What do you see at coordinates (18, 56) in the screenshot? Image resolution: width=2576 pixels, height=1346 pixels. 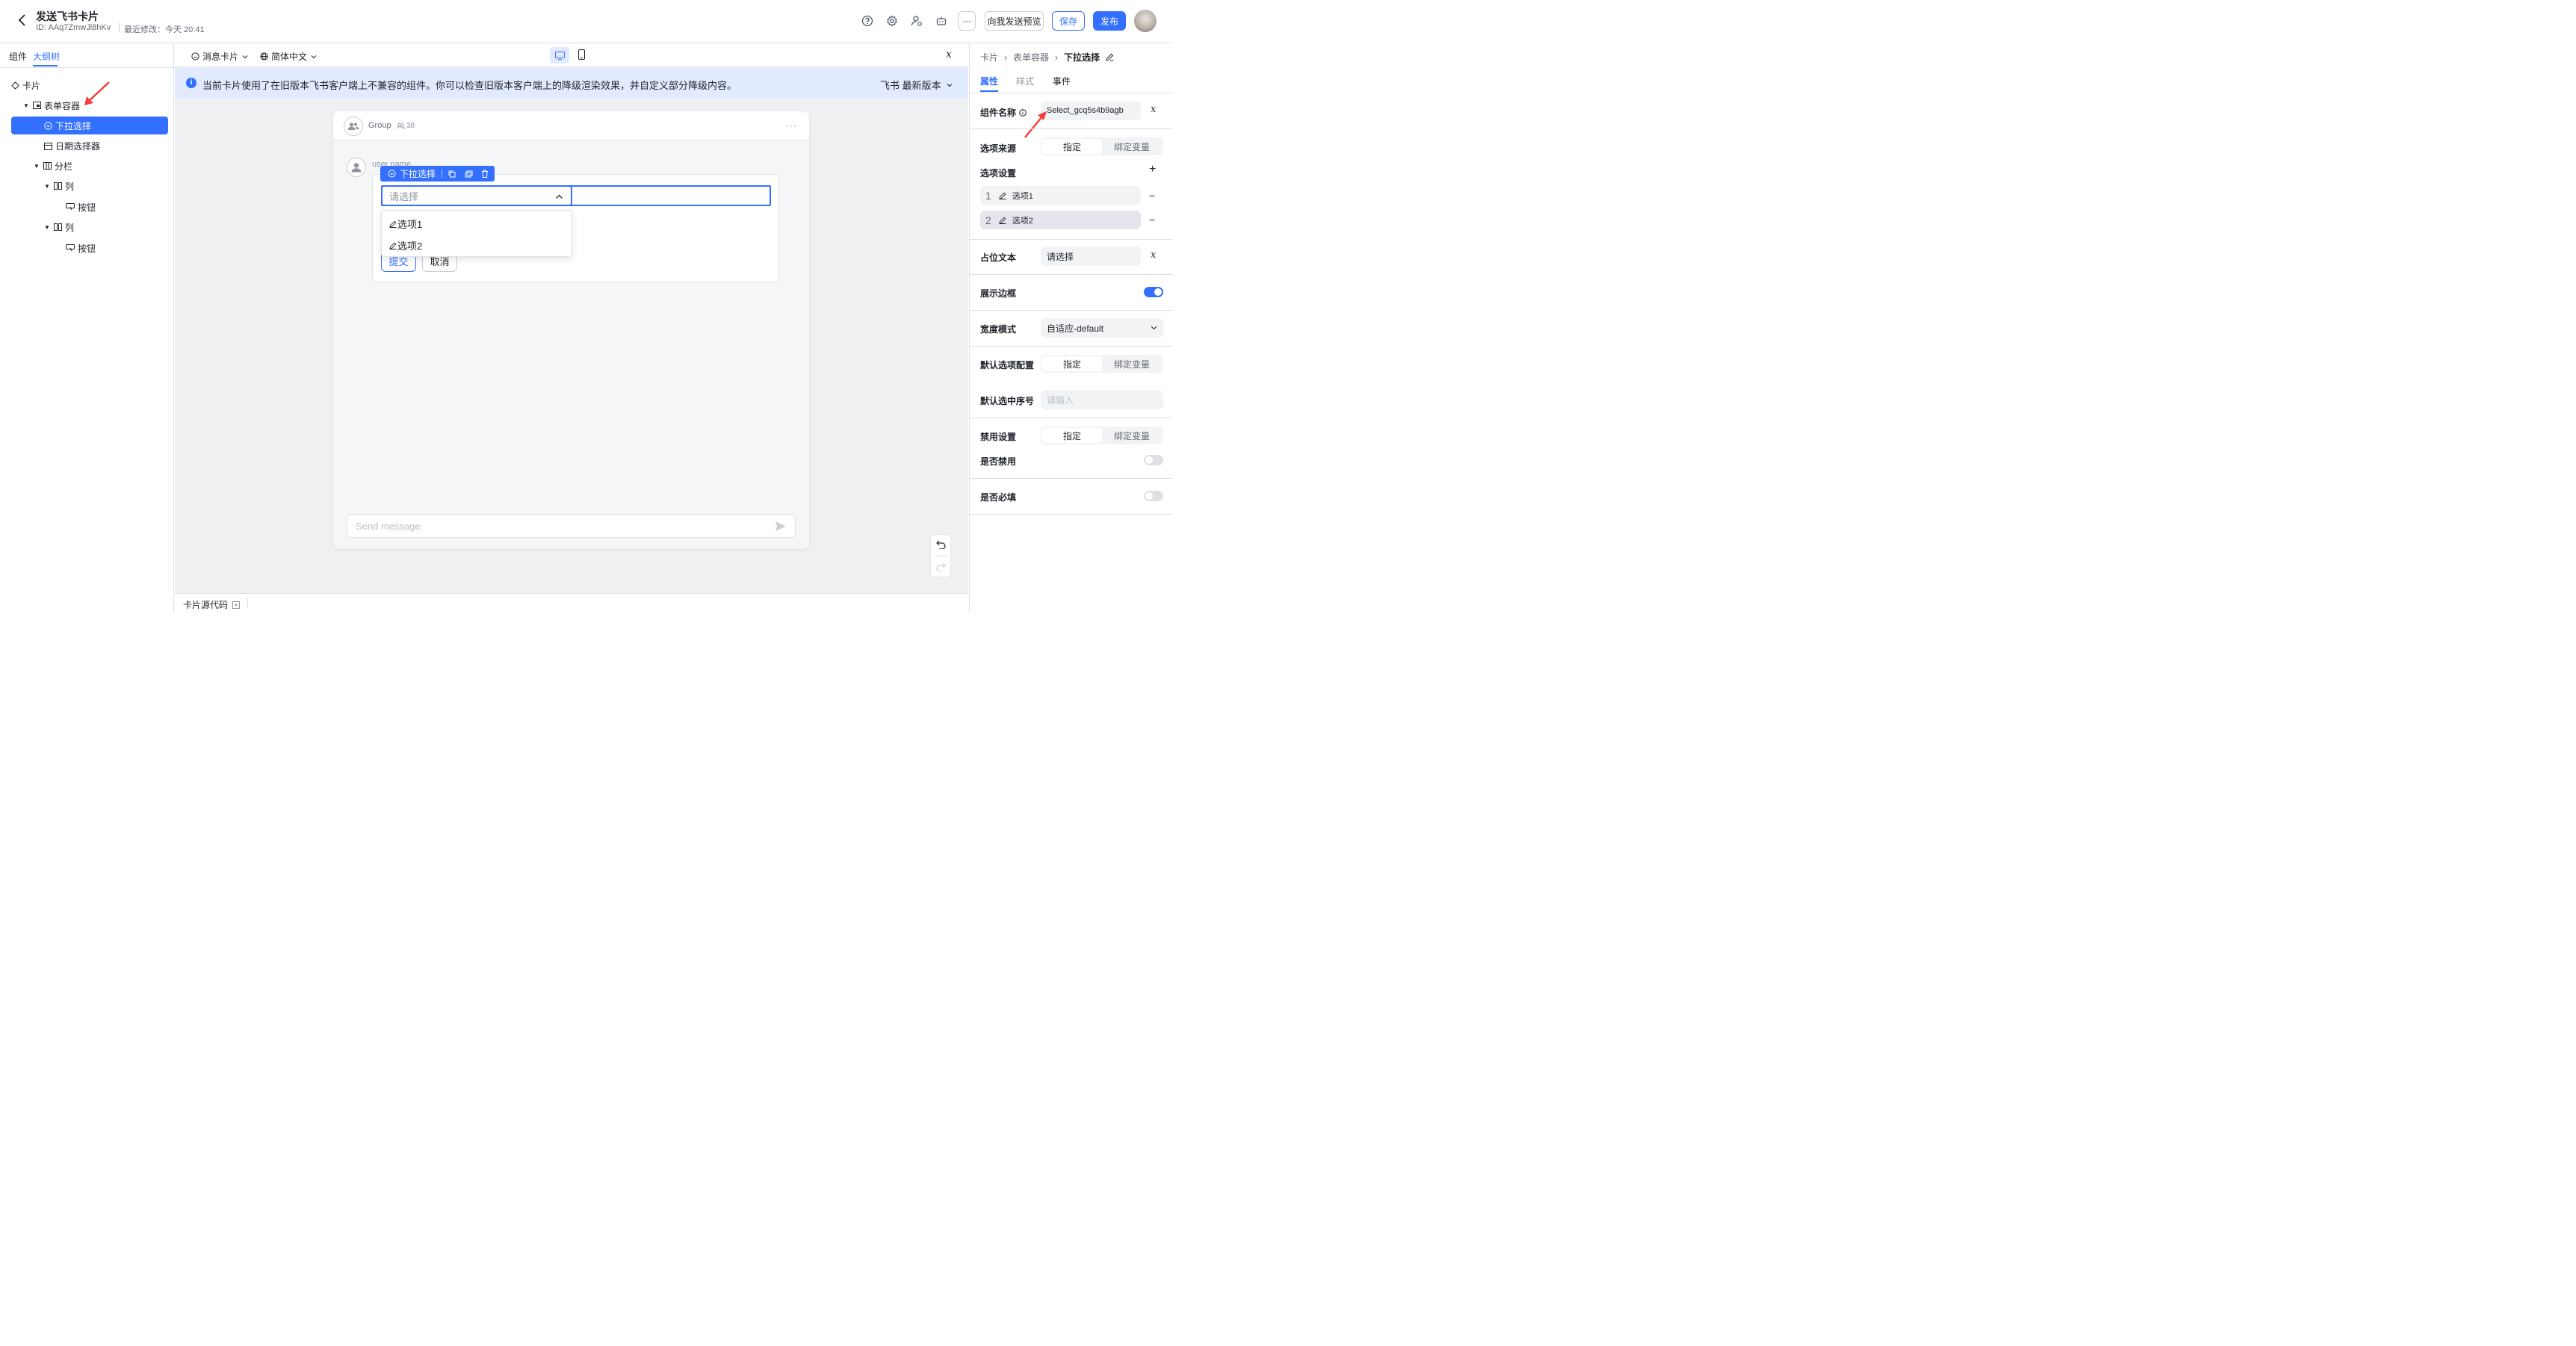 I see `tab-components: 组件` at bounding box center [18, 56].